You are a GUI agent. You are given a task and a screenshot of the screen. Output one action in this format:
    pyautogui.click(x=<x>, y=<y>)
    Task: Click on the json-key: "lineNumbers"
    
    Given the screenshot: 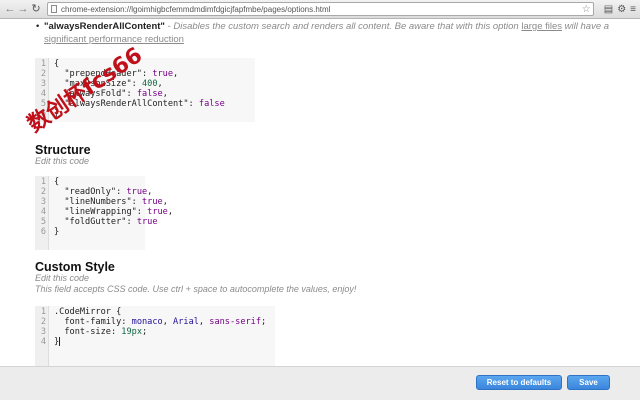 What is the action you would take?
    pyautogui.click(x=98, y=202)
    